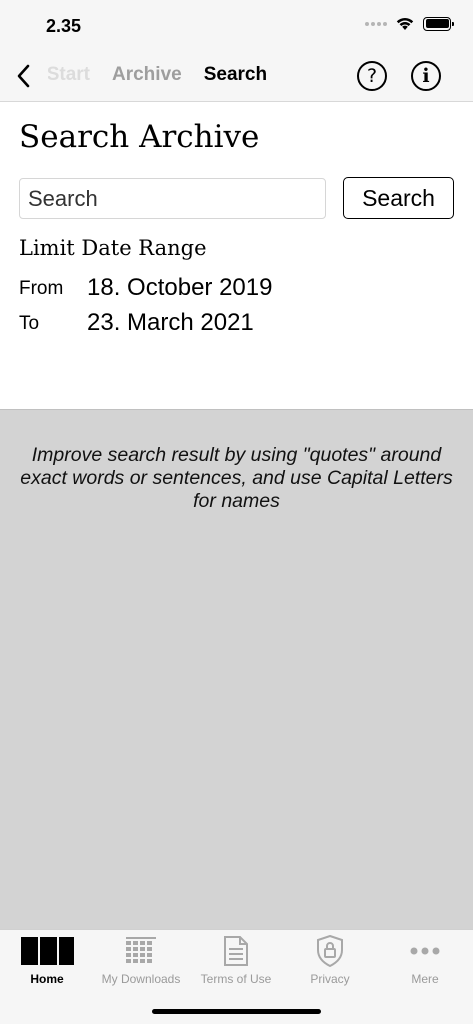 This screenshot has width=473, height=1024. Describe the element at coordinates (47, 951) in the screenshot. I see `home-icon` at that location.